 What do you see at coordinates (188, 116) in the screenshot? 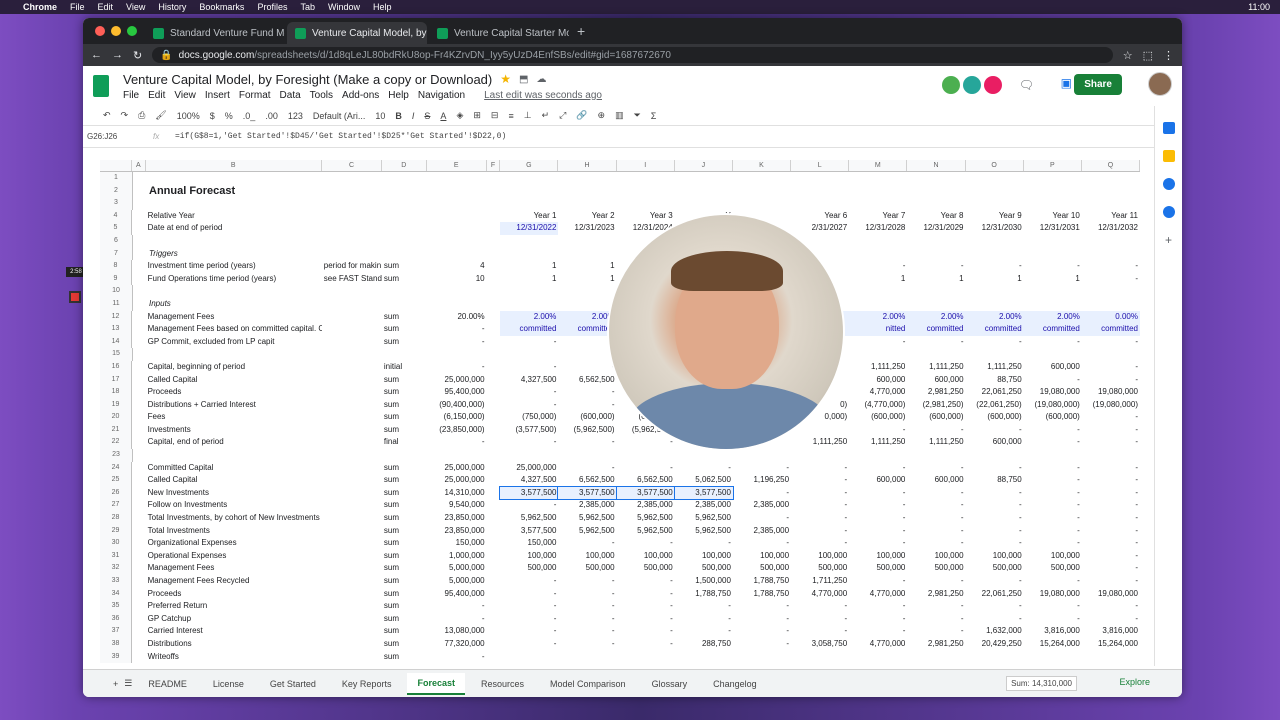
I see `zoom-select: 100%` at bounding box center [188, 116].